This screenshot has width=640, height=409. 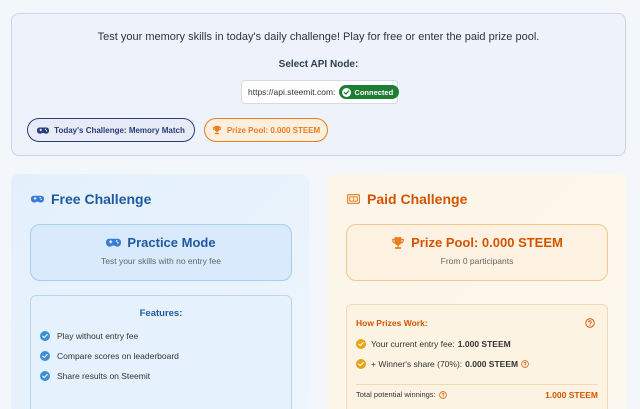 What do you see at coordinates (119, 130) in the screenshot?
I see `todays-challenge-label: Today's Challenge: Memory Match` at bounding box center [119, 130].